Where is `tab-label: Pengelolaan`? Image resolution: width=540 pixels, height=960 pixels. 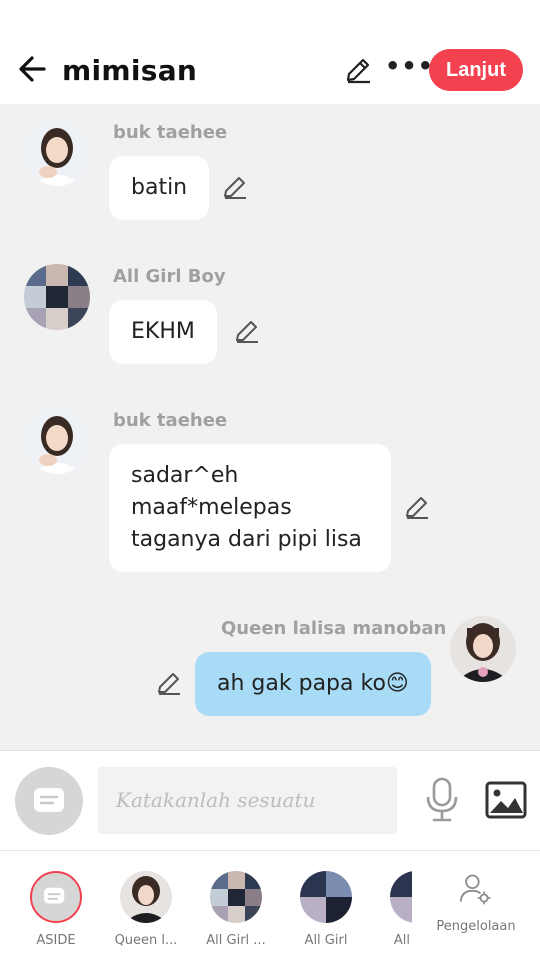 tab-label: Pengelolaan is located at coordinates (476, 926).